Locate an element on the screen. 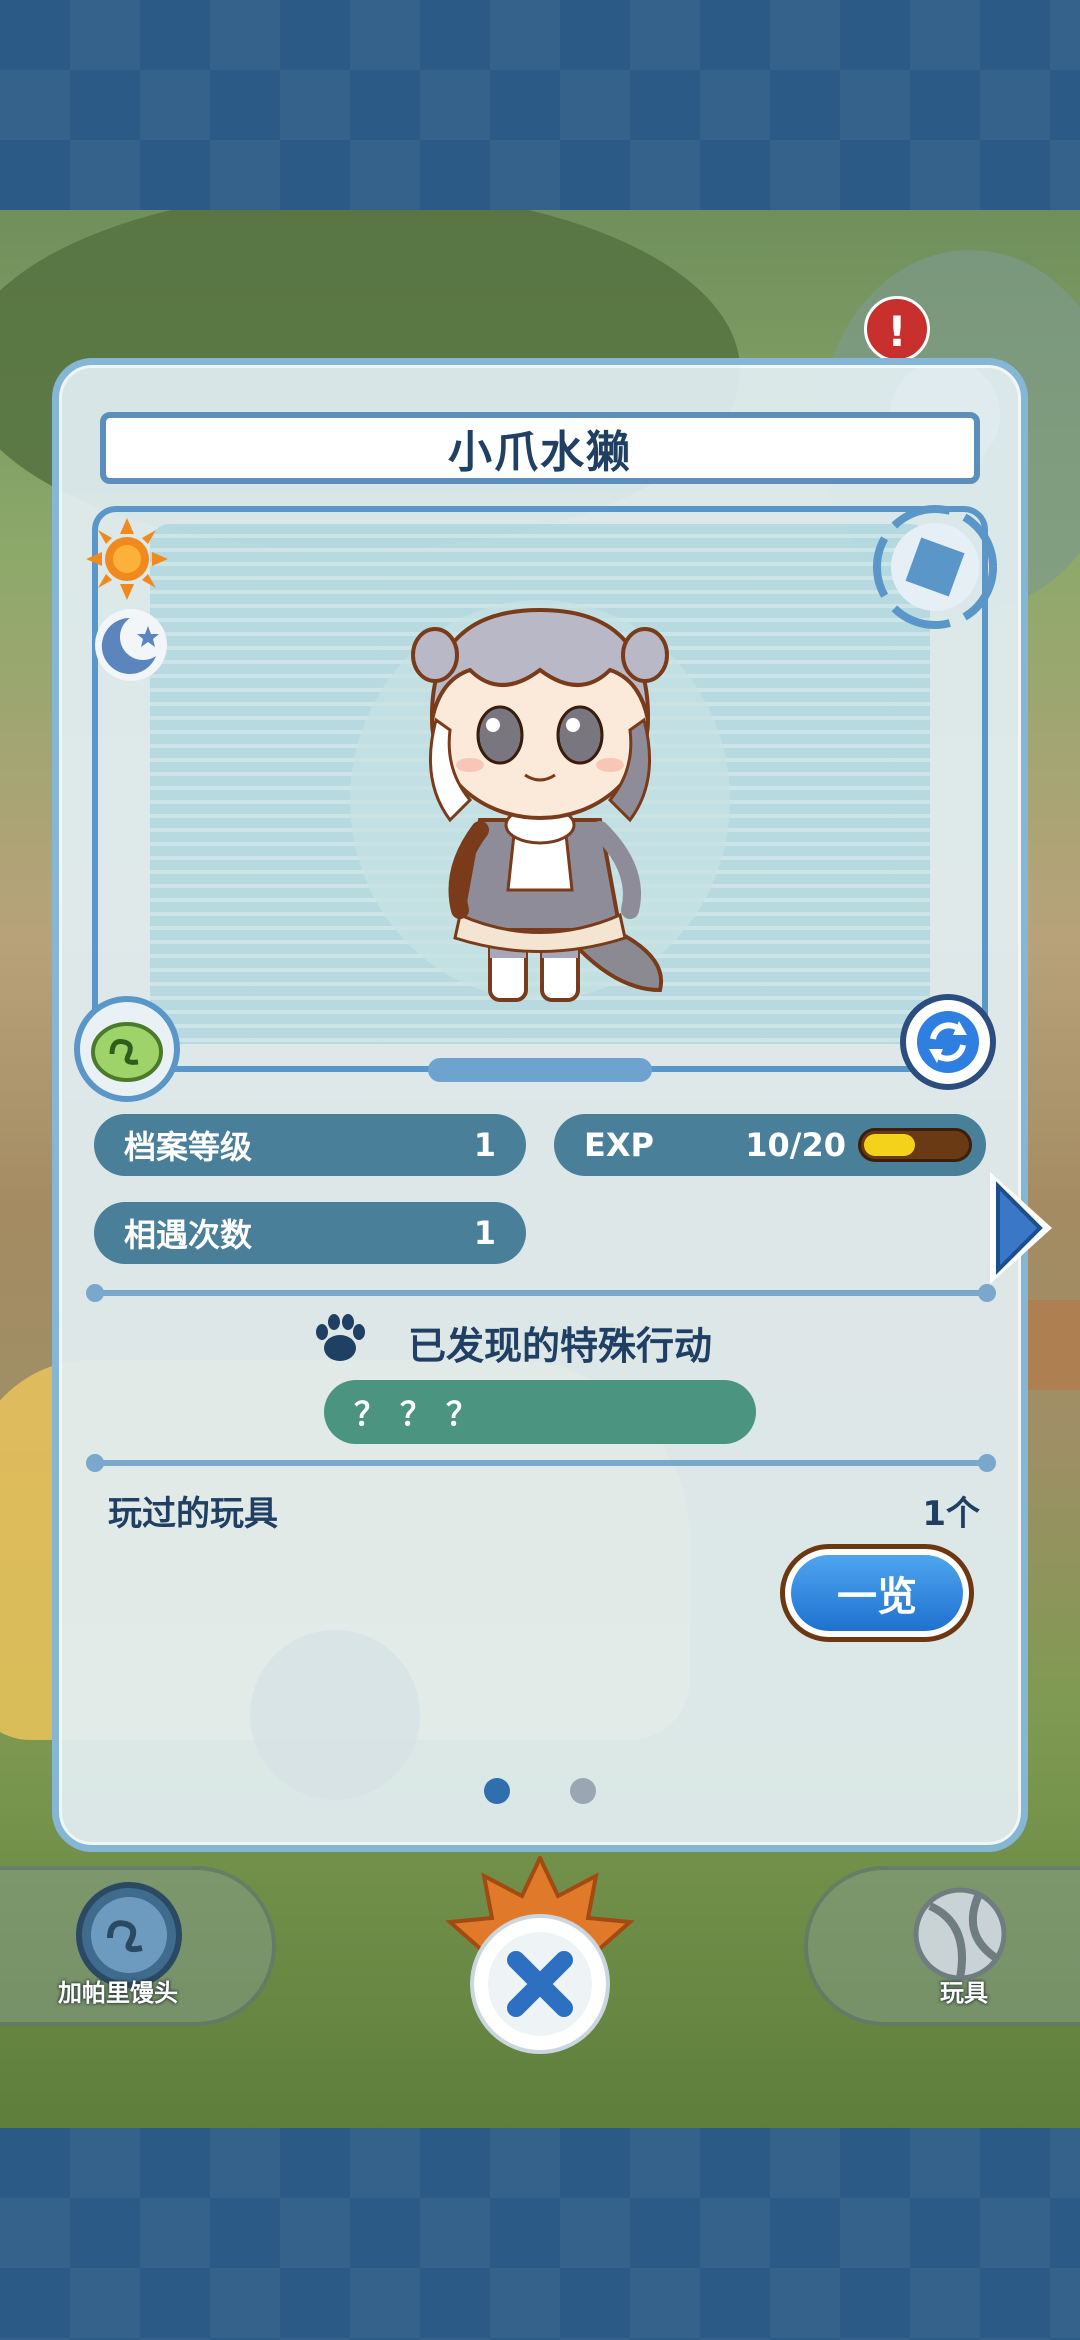 This screenshot has width=1080, height=2340. sun-icon is located at coordinates (127, 559).